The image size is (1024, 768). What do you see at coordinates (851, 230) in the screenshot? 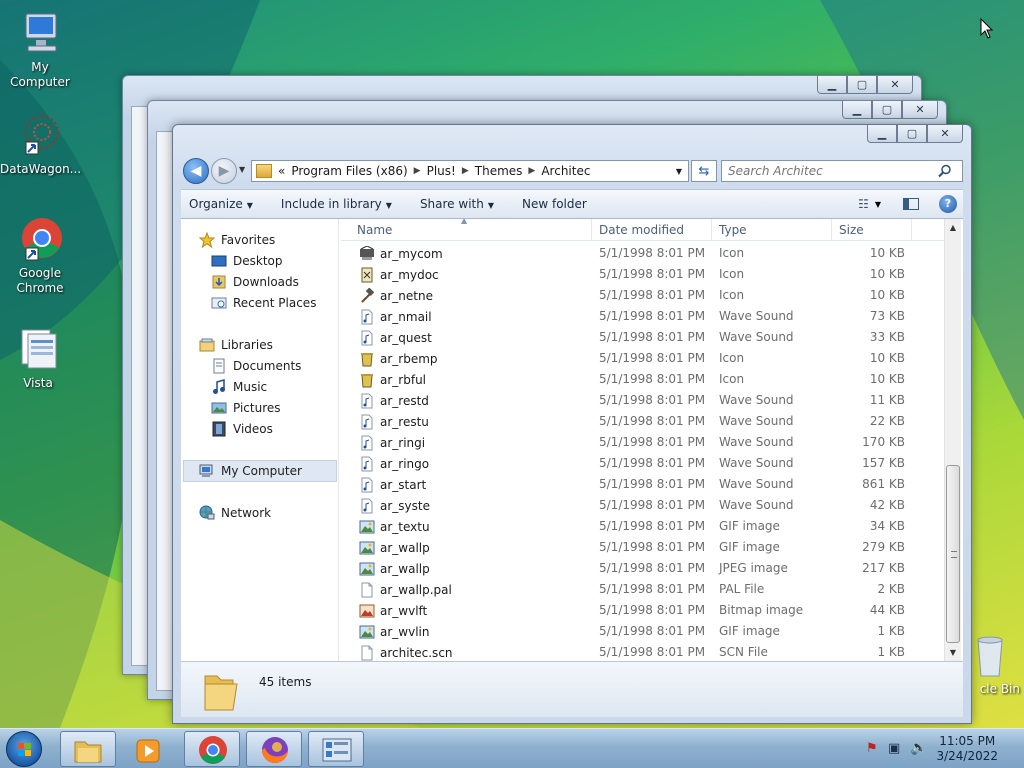
I see `column-header-size: Size` at bounding box center [851, 230].